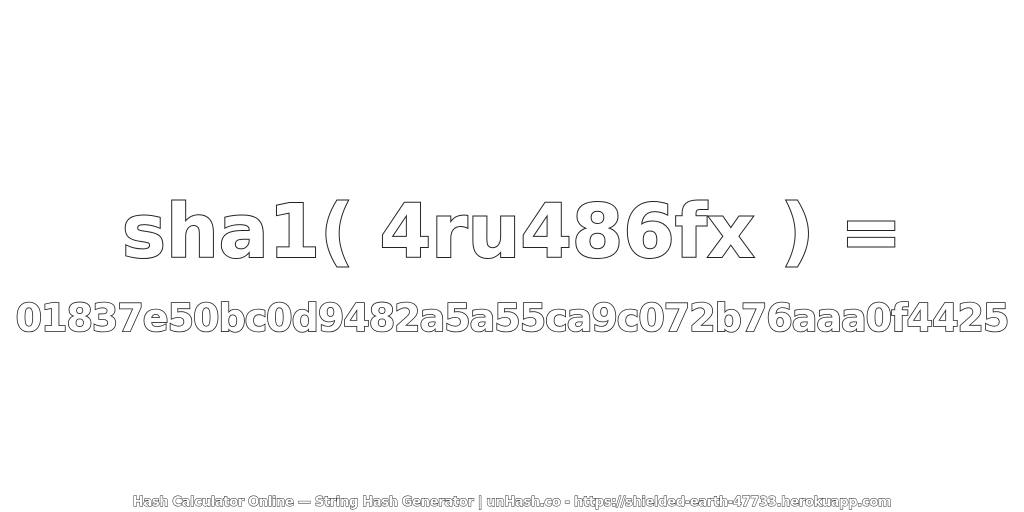 This screenshot has height=512, width=1024. What do you see at coordinates (841, 232) in the screenshot?
I see `equals-suffix: ) =` at bounding box center [841, 232].